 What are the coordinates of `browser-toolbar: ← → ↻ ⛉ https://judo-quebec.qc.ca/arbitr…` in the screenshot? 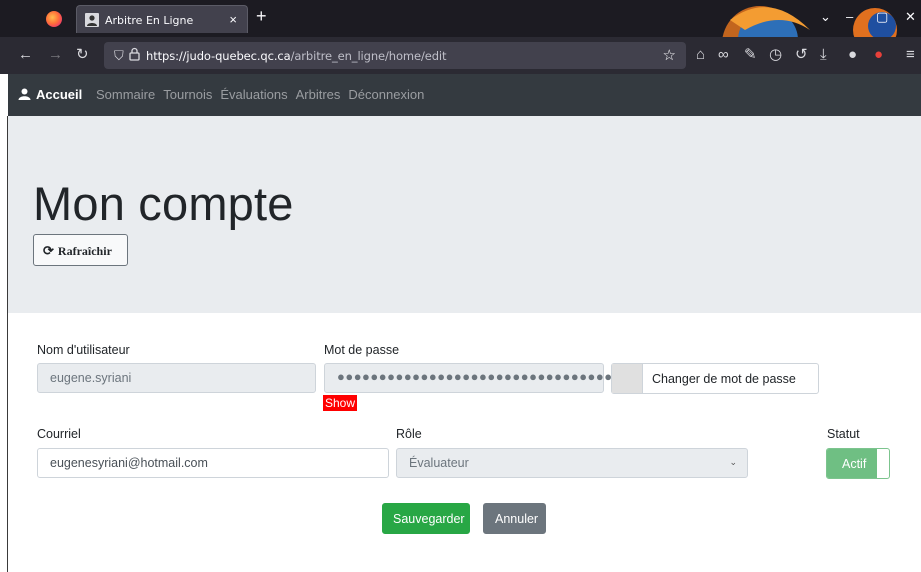 It's located at (460, 55).